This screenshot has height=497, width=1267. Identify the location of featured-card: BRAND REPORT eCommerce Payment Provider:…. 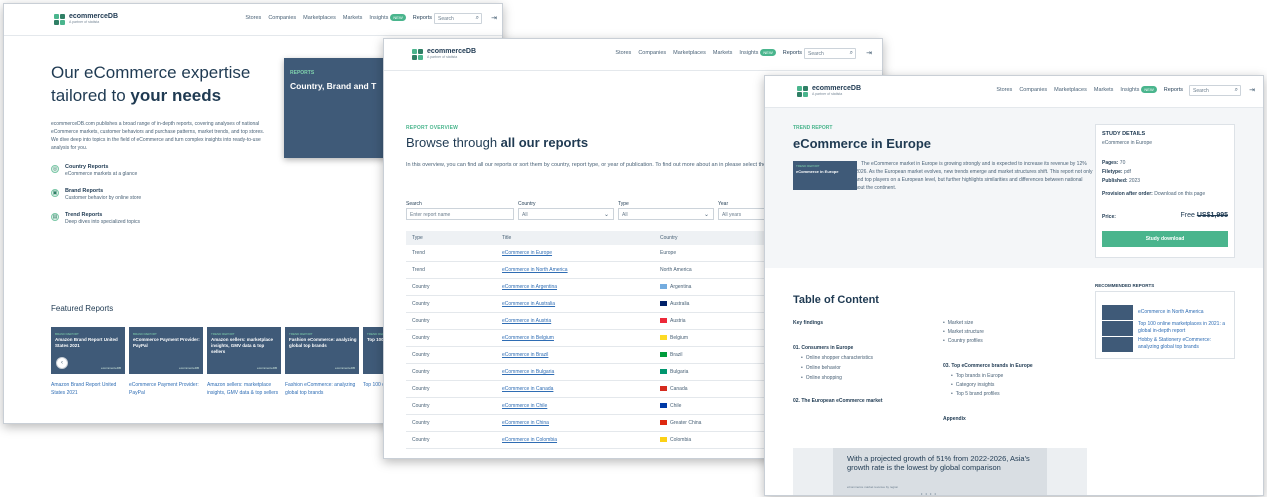
(166, 350).